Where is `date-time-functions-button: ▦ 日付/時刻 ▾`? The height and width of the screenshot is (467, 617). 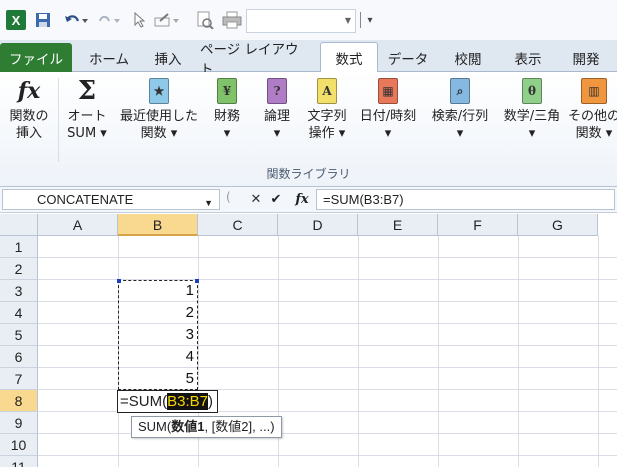 date-time-functions-button: ▦ 日付/時刻 ▾ is located at coordinates (388, 120).